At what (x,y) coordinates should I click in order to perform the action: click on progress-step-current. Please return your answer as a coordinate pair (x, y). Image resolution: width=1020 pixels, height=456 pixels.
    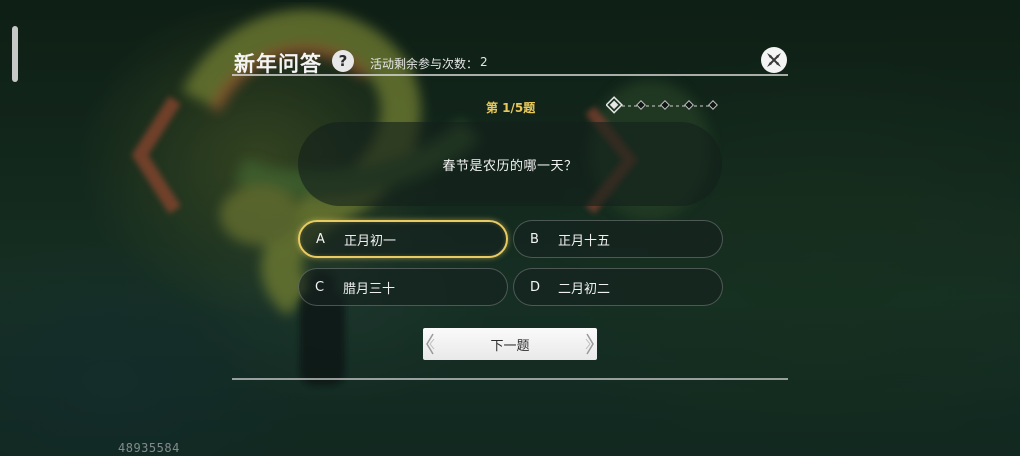
    Looking at the image, I should click on (614, 105).